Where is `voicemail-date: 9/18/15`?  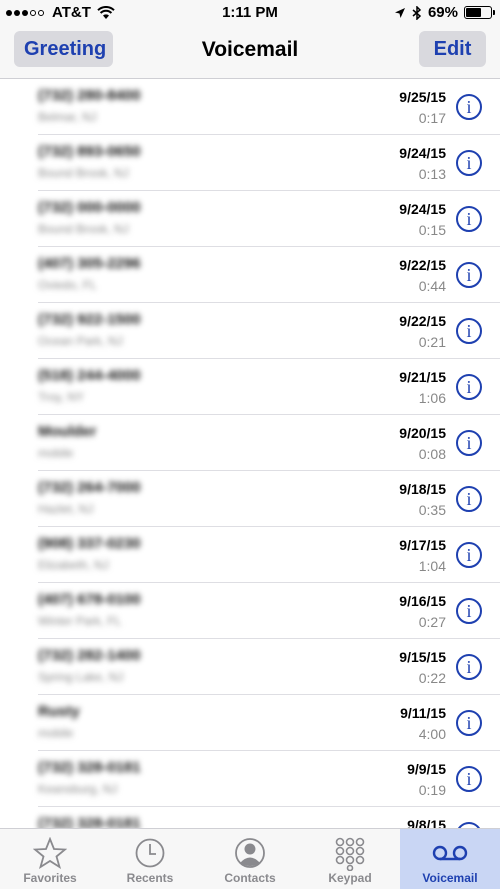
voicemail-date: 9/18/15 is located at coordinates (422, 489).